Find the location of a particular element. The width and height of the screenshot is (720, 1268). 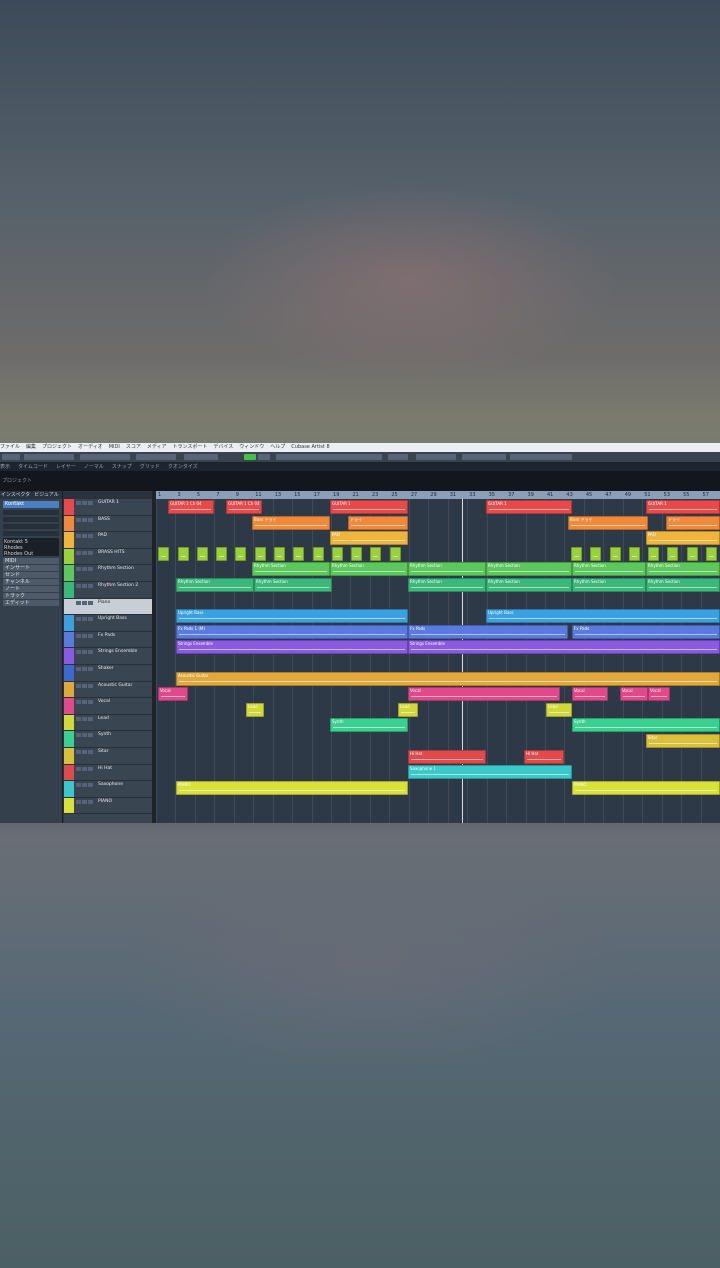

inspector-track-name: Kontakt is located at coordinates (31, 504).